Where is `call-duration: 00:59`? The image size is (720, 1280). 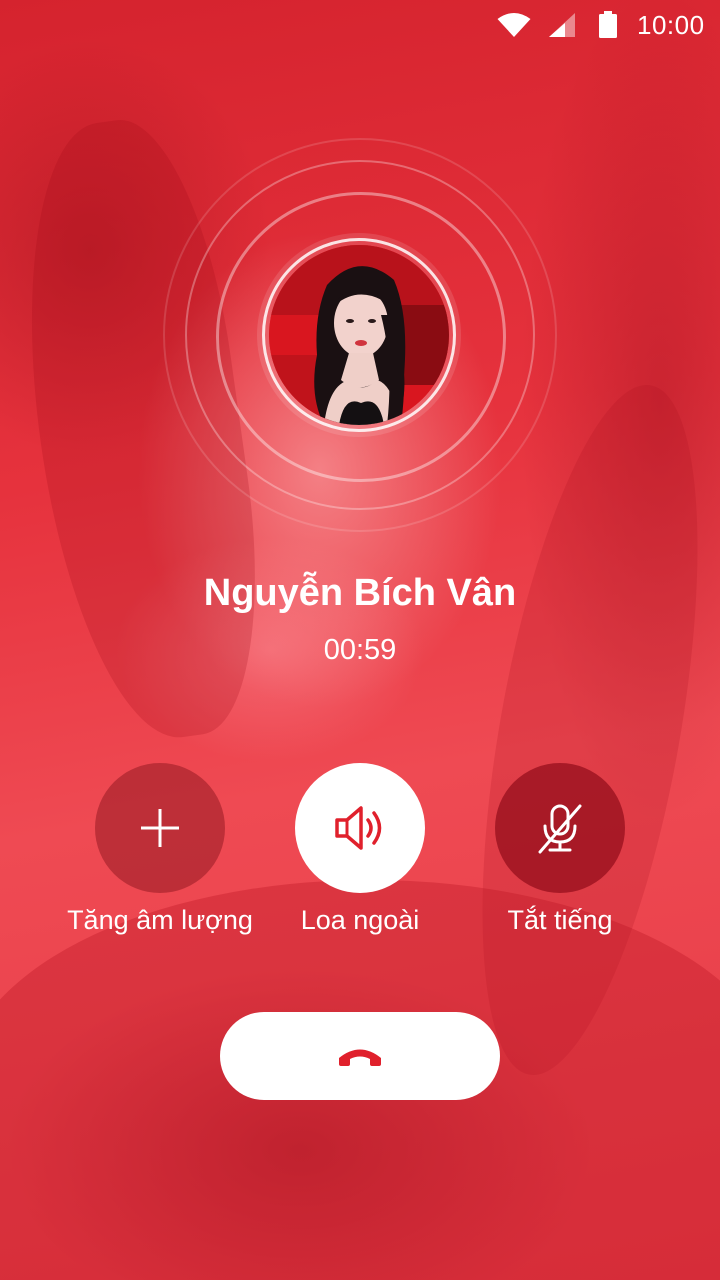 call-duration: 00:59 is located at coordinates (360, 650).